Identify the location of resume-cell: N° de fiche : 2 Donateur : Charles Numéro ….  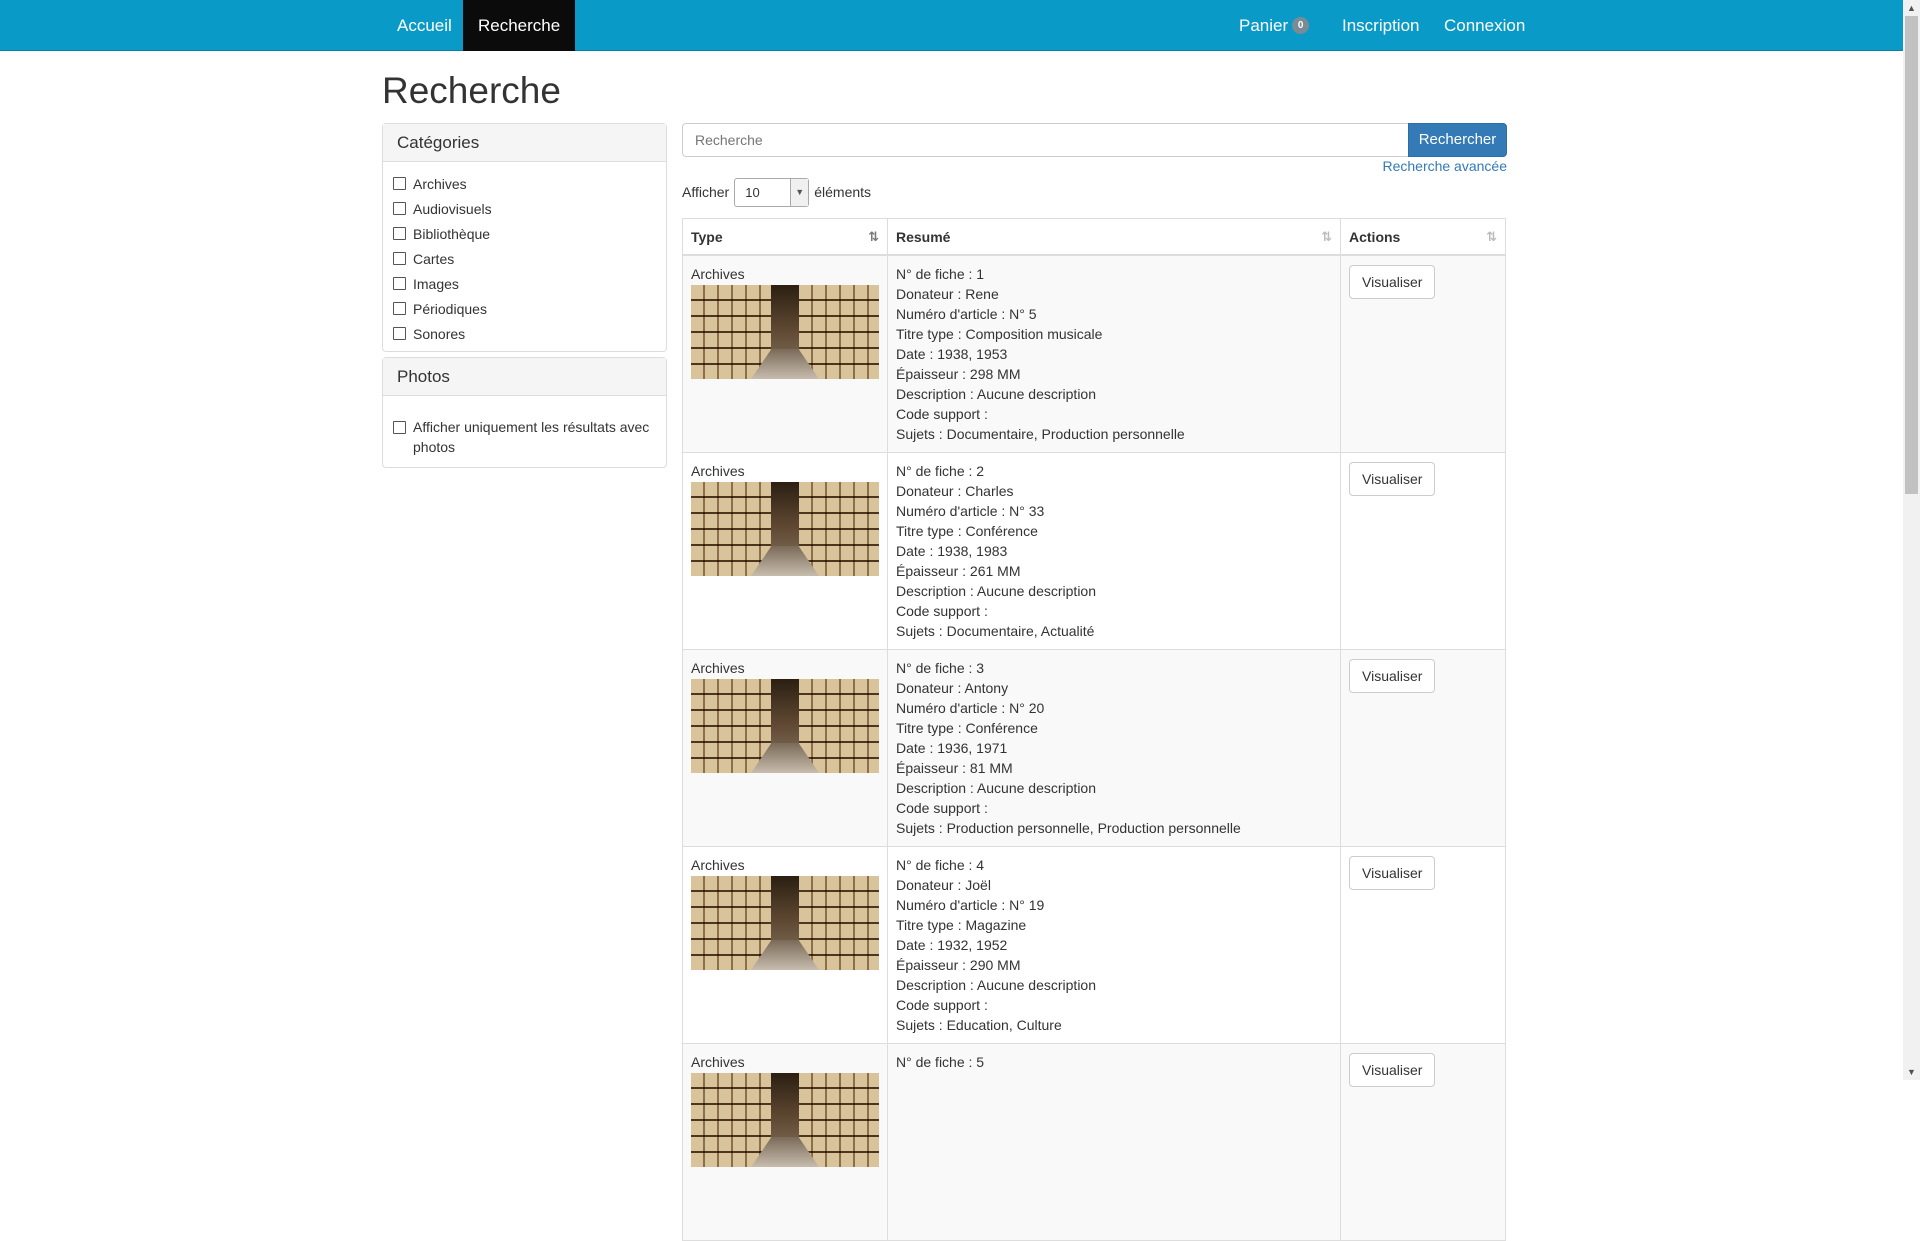
(1114, 551).